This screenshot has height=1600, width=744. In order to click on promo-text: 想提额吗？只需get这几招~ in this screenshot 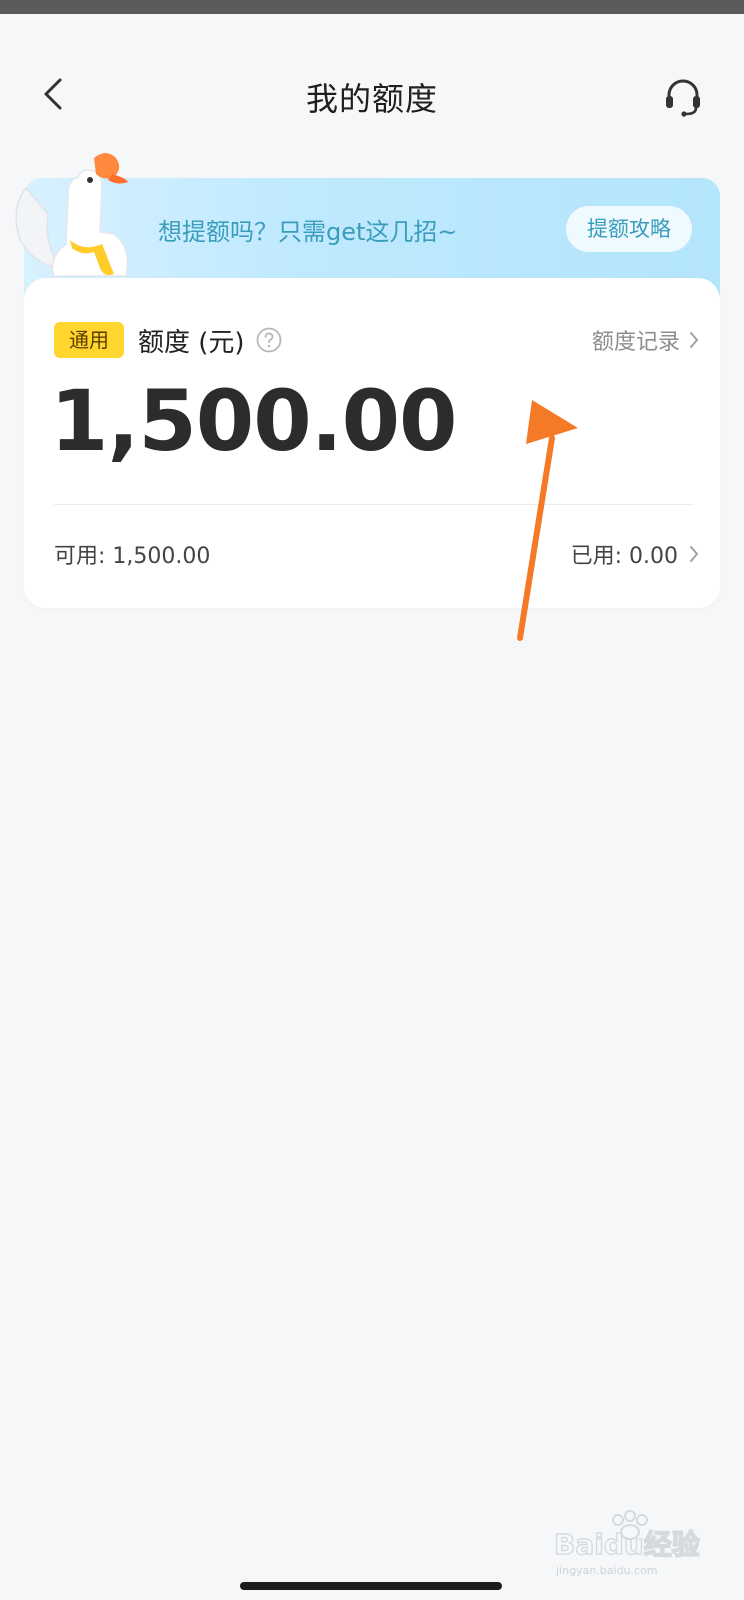, I will do `click(308, 232)`.